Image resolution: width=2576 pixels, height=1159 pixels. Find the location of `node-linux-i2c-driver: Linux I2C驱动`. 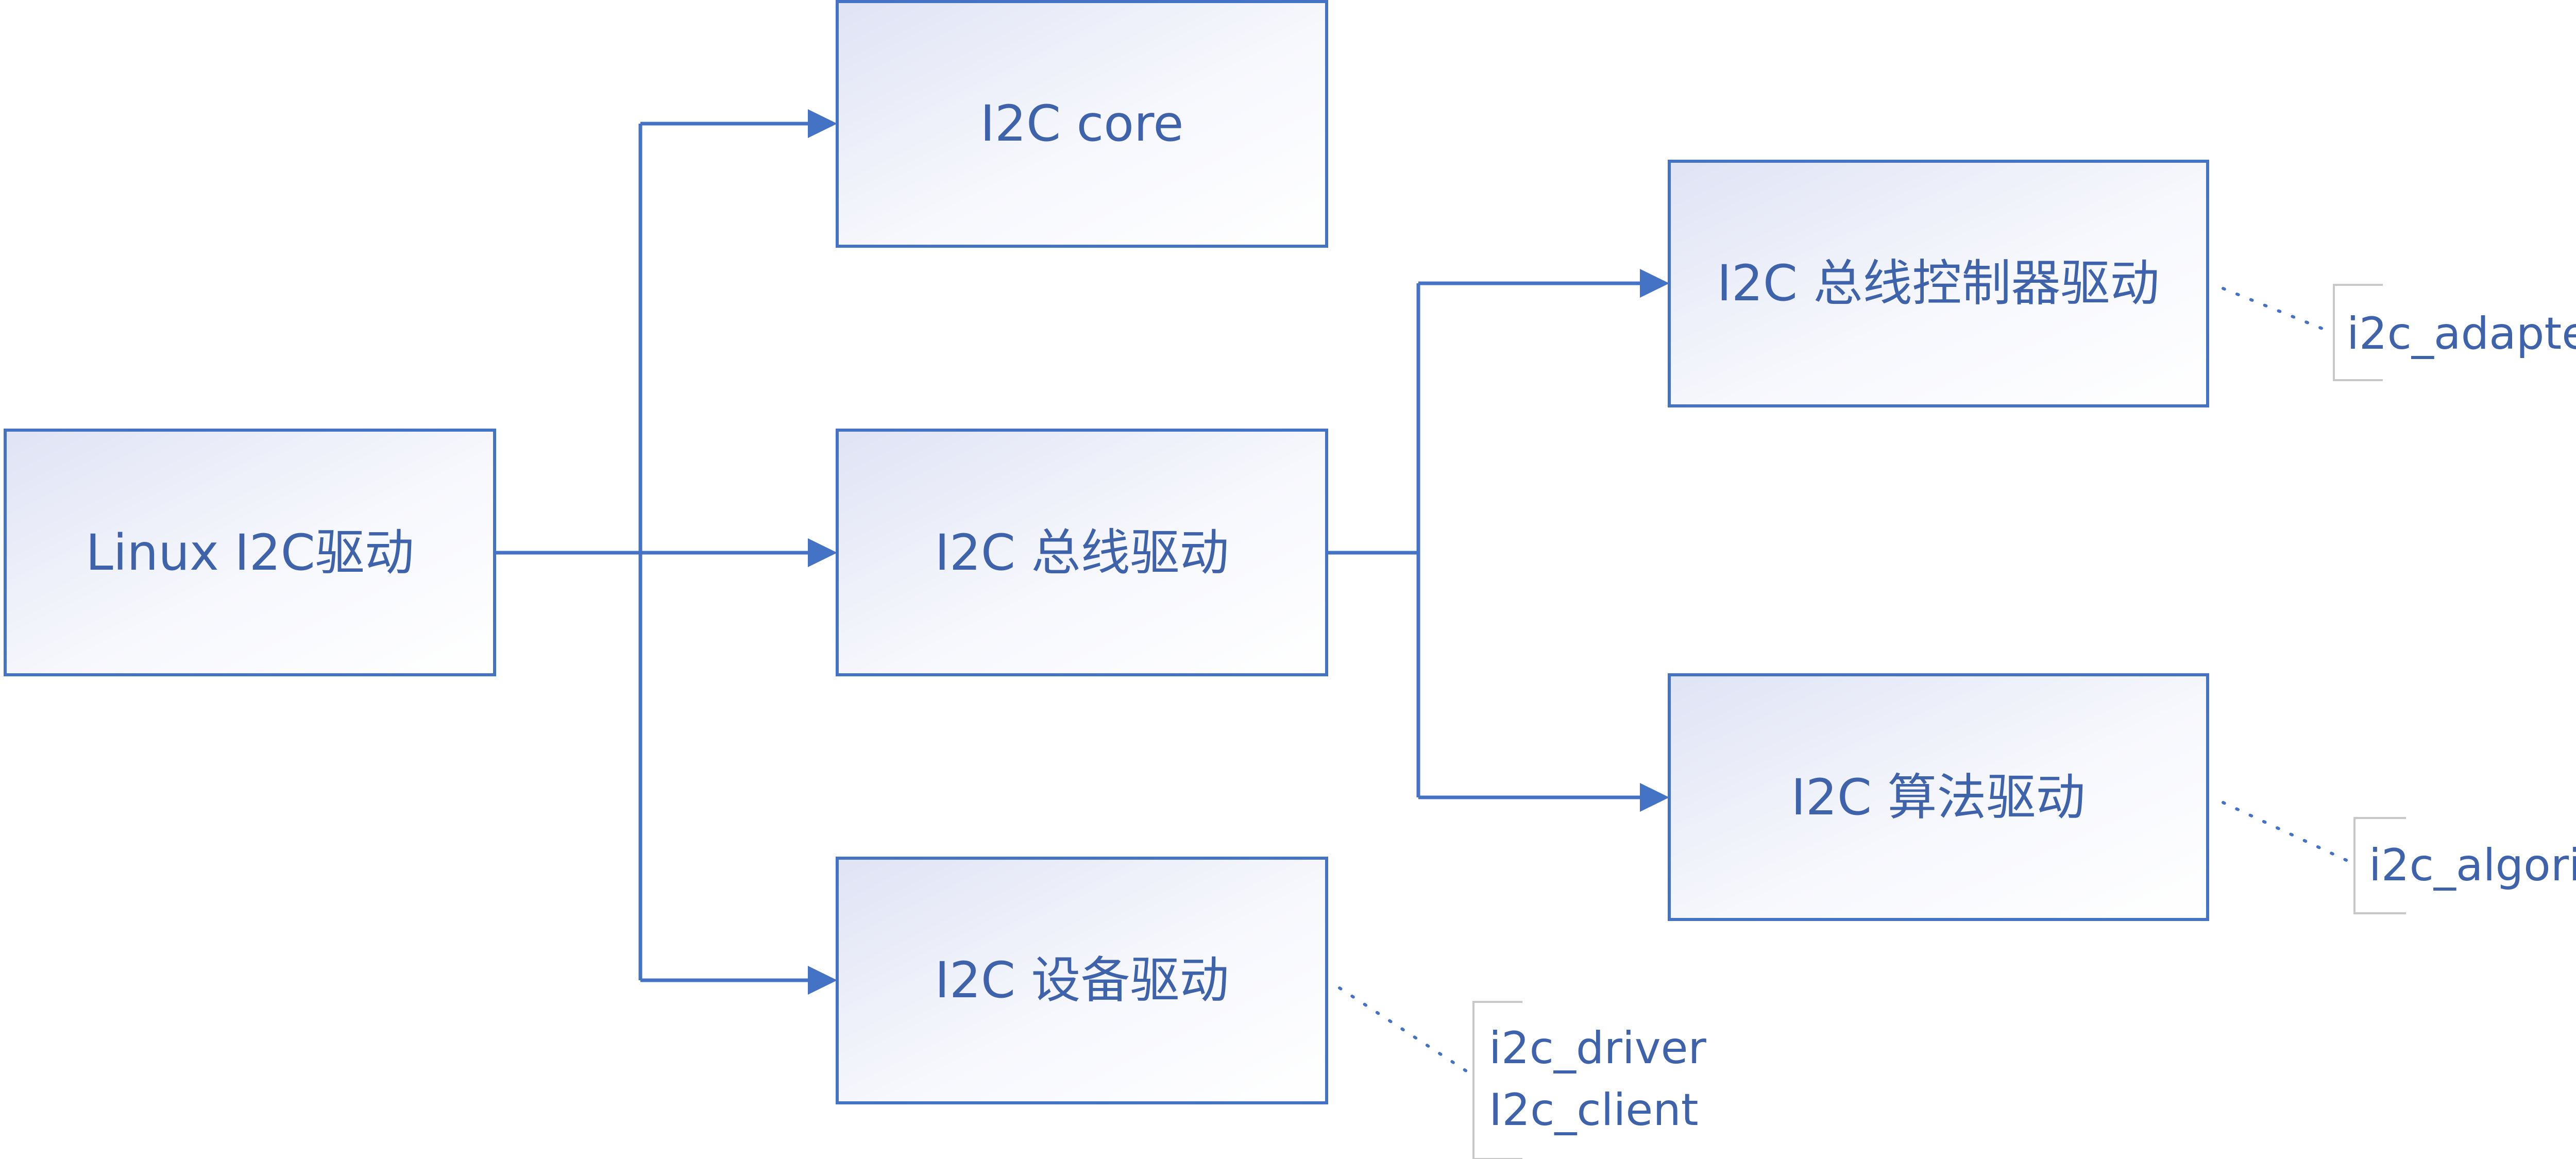

node-linux-i2c-driver: Linux I2C驱动 is located at coordinates (250, 552).